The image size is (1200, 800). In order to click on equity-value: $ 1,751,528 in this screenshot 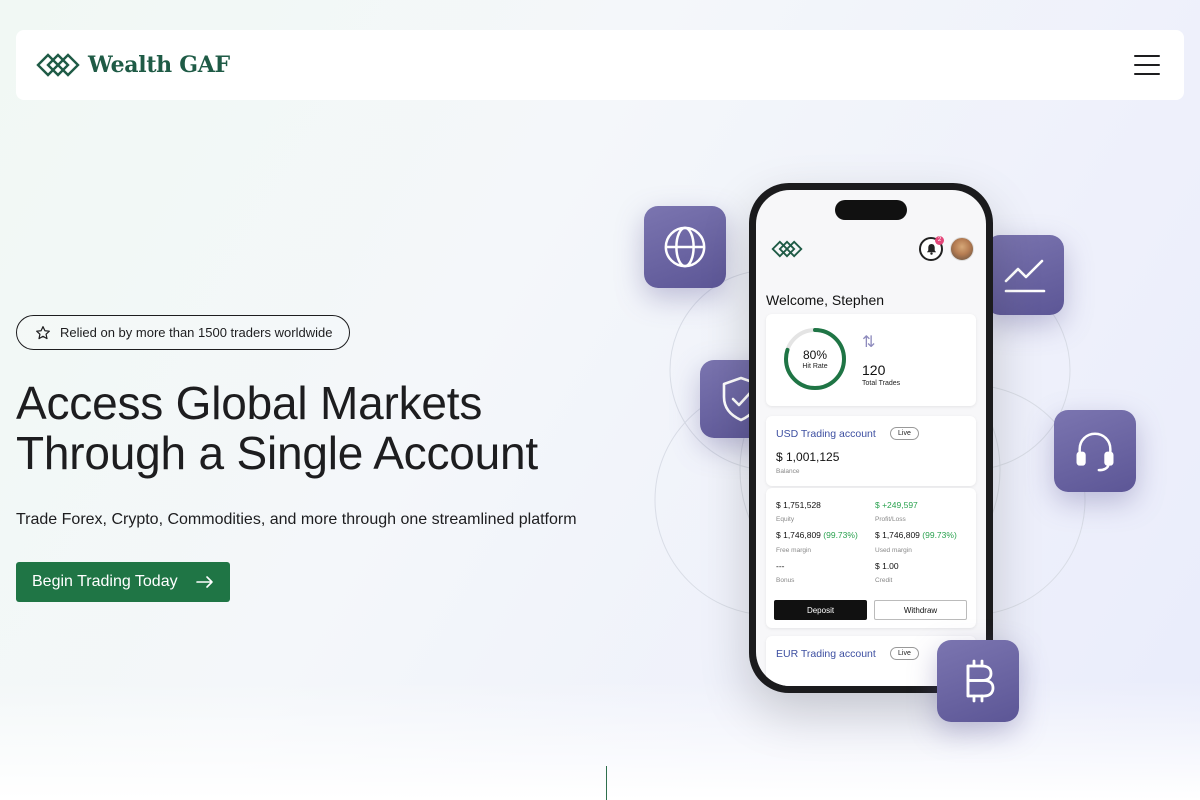, I will do `click(798, 505)`.